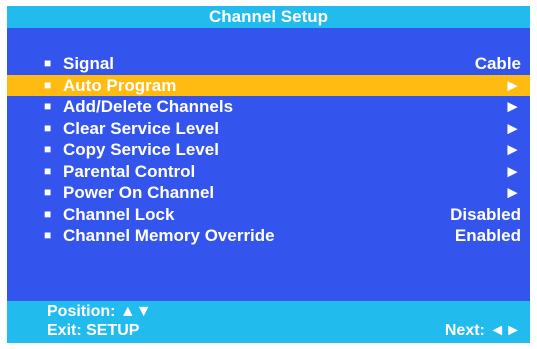 The height and width of the screenshot is (349, 537). Describe the element at coordinates (169, 235) in the screenshot. I see `menu-item-label: Channel Memory Override` at that location.